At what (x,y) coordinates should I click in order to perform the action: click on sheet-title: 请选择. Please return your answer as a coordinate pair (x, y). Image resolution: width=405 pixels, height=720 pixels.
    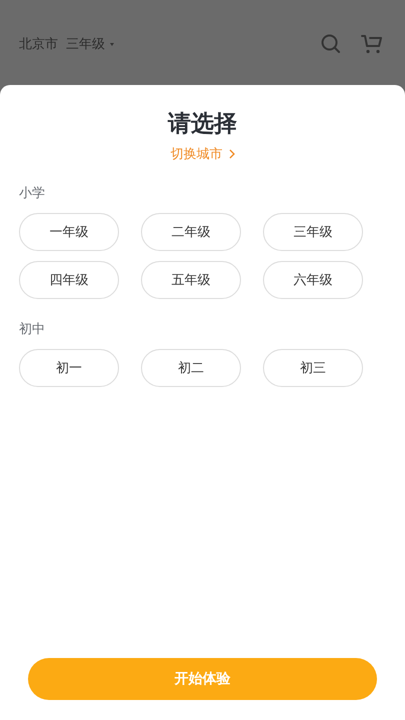
    Looking at the image, I should click on (202, 124).